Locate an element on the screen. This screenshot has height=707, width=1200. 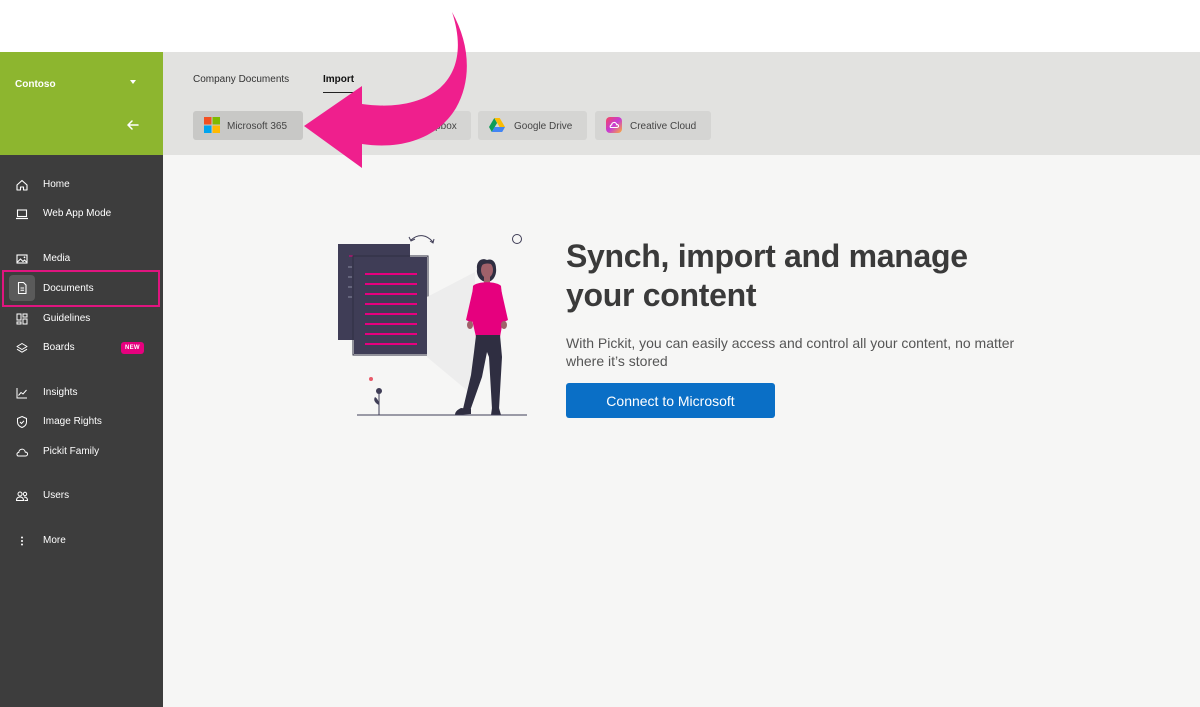
chevron-down-icon is located at coordinates (133, 82).